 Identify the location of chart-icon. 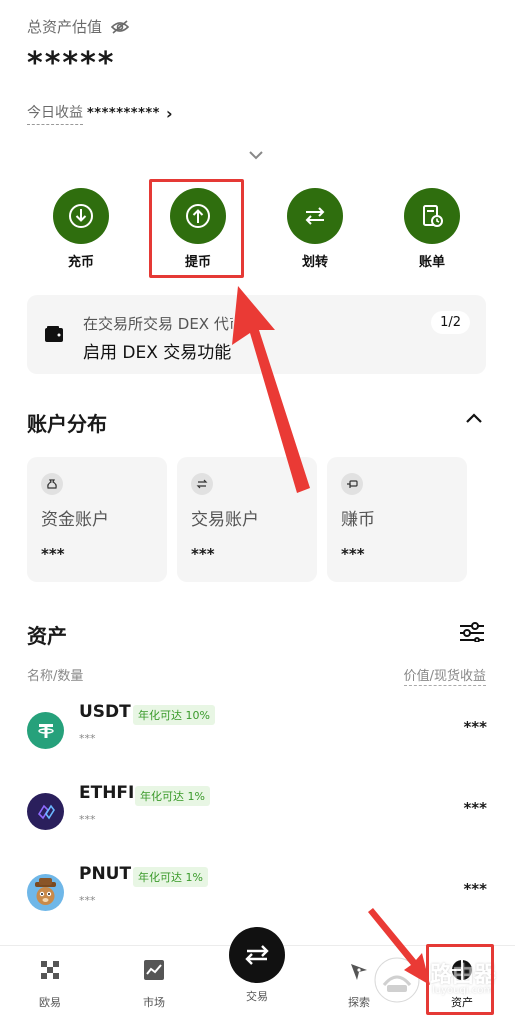
(154, 970).